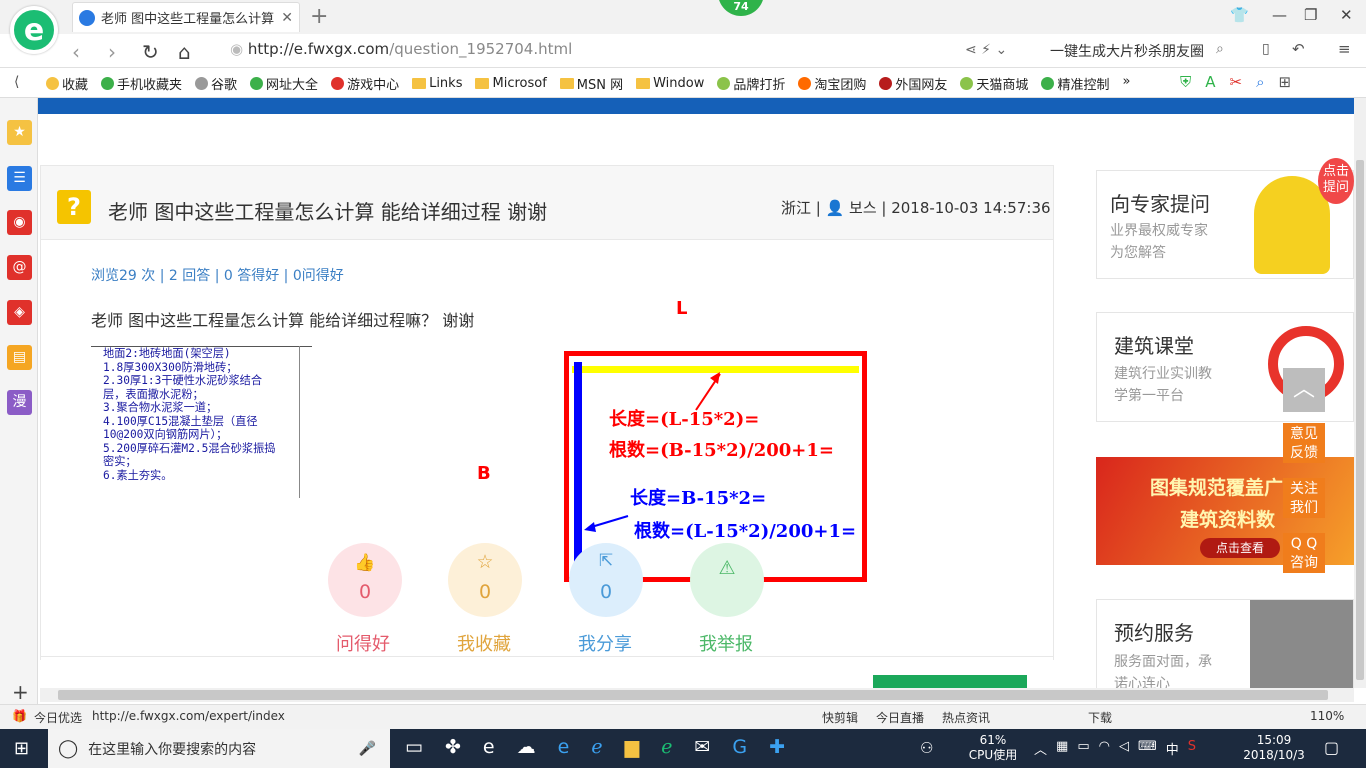 The width and height of the screenshot is (1366, 768). I want to click on start-windows-icon: ⊞, so click(21, 748).